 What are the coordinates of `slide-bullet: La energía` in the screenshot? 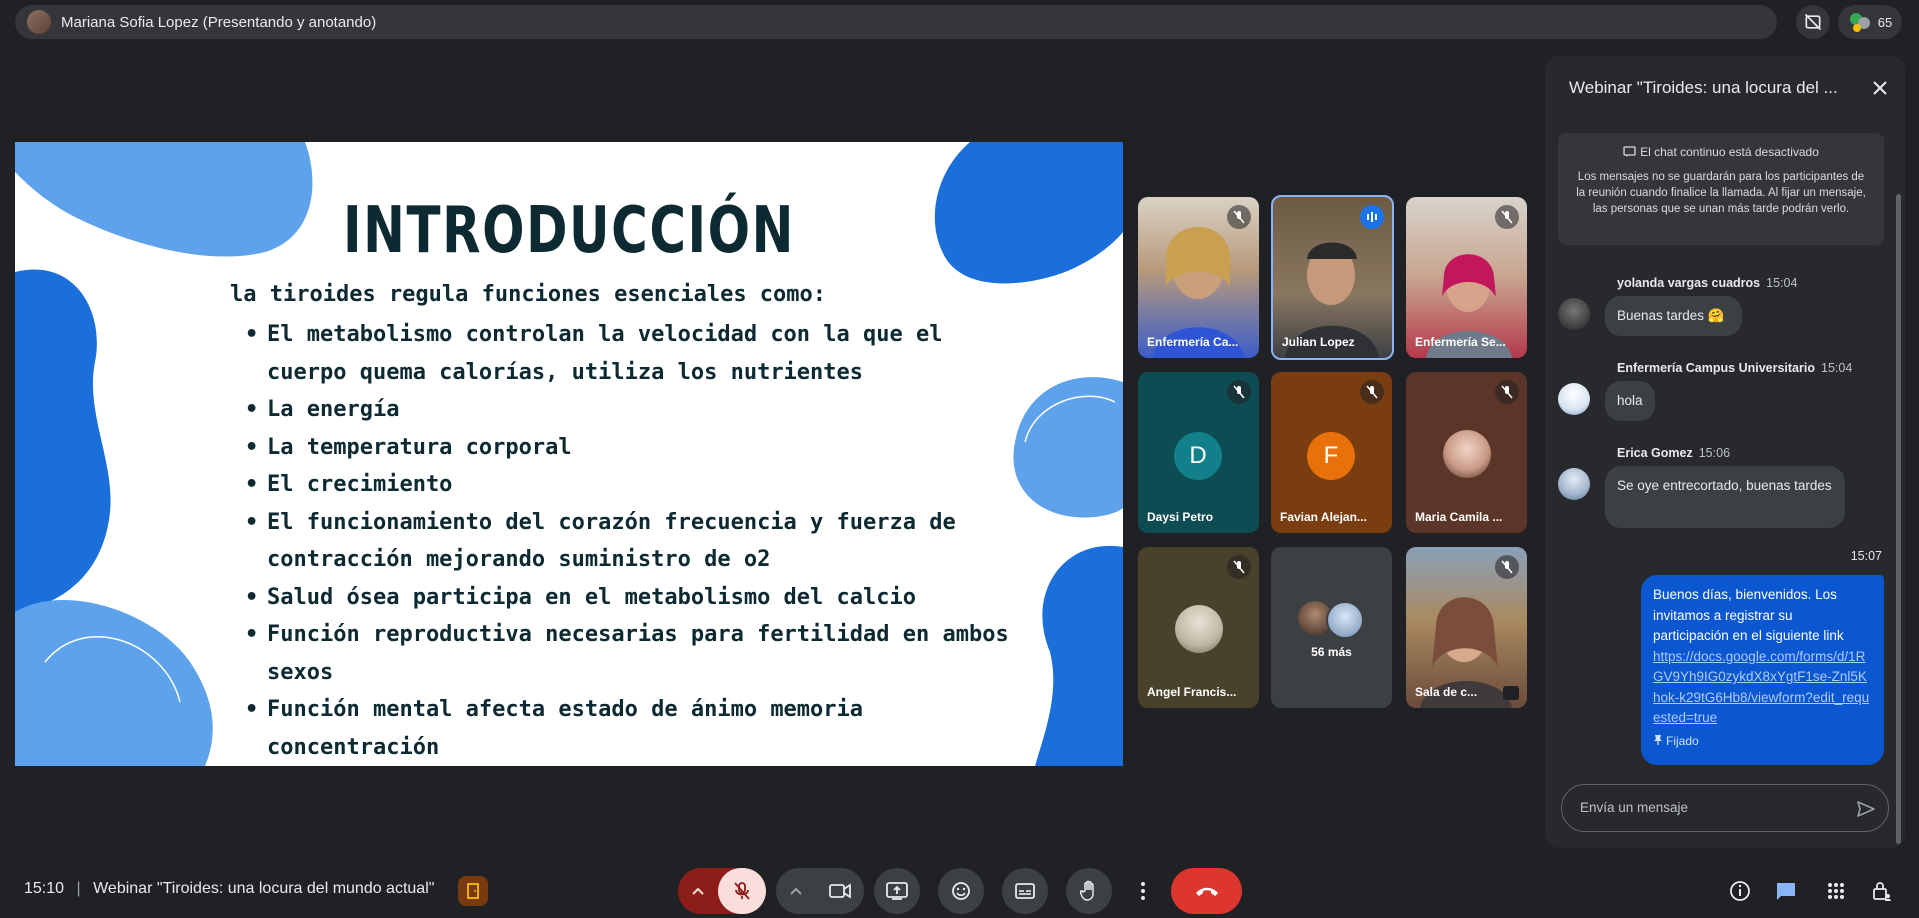 It's located at (635, 410).